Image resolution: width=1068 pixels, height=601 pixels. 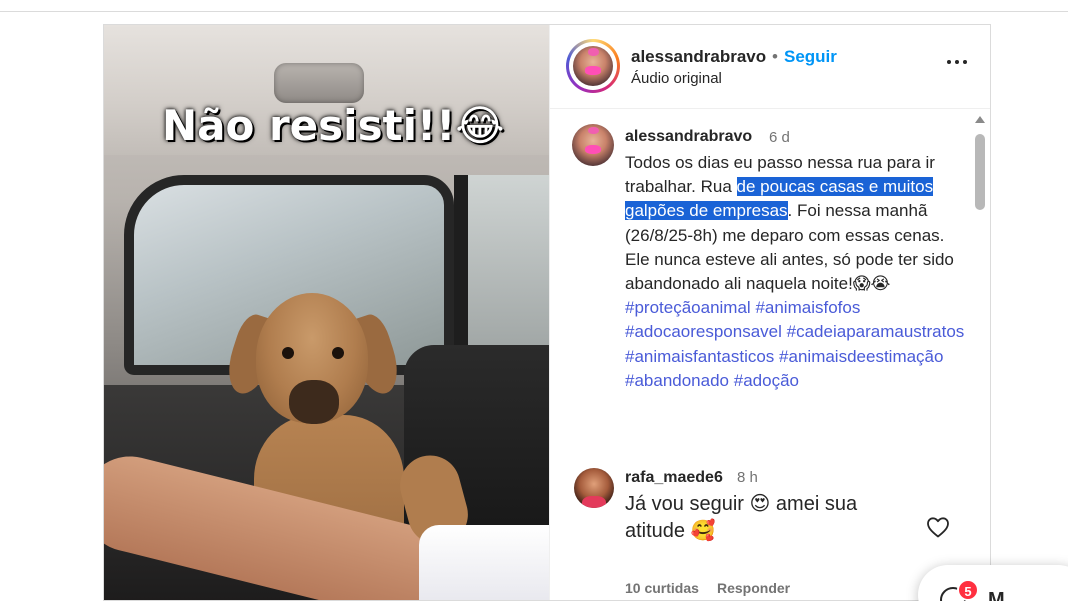 What do you see at coordinates (993, 583) in the screenshot?
I see `messages-button: 5 M` at bounding box center [993, 583].